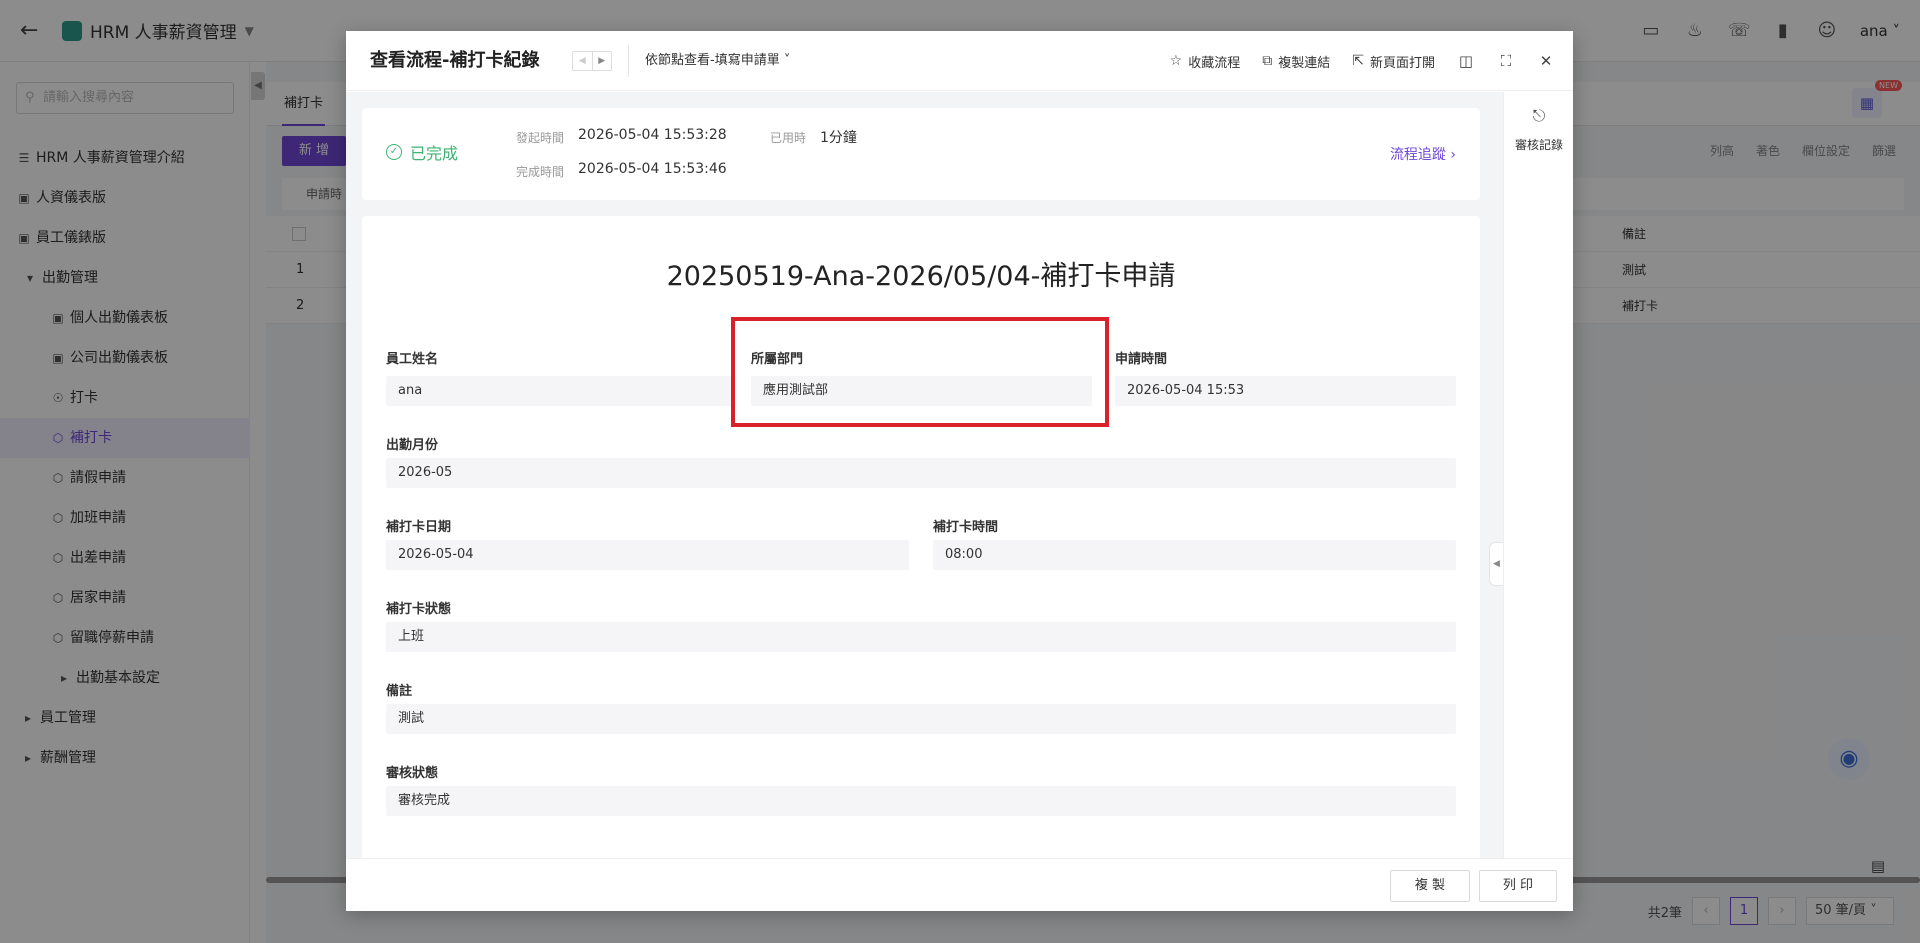 This screenshot has width=1920, height=943. What do you see at coordinates (583, 61) in the screenshot?
I see `prev-record-icon: ◀` at bounding box center [583, 61].